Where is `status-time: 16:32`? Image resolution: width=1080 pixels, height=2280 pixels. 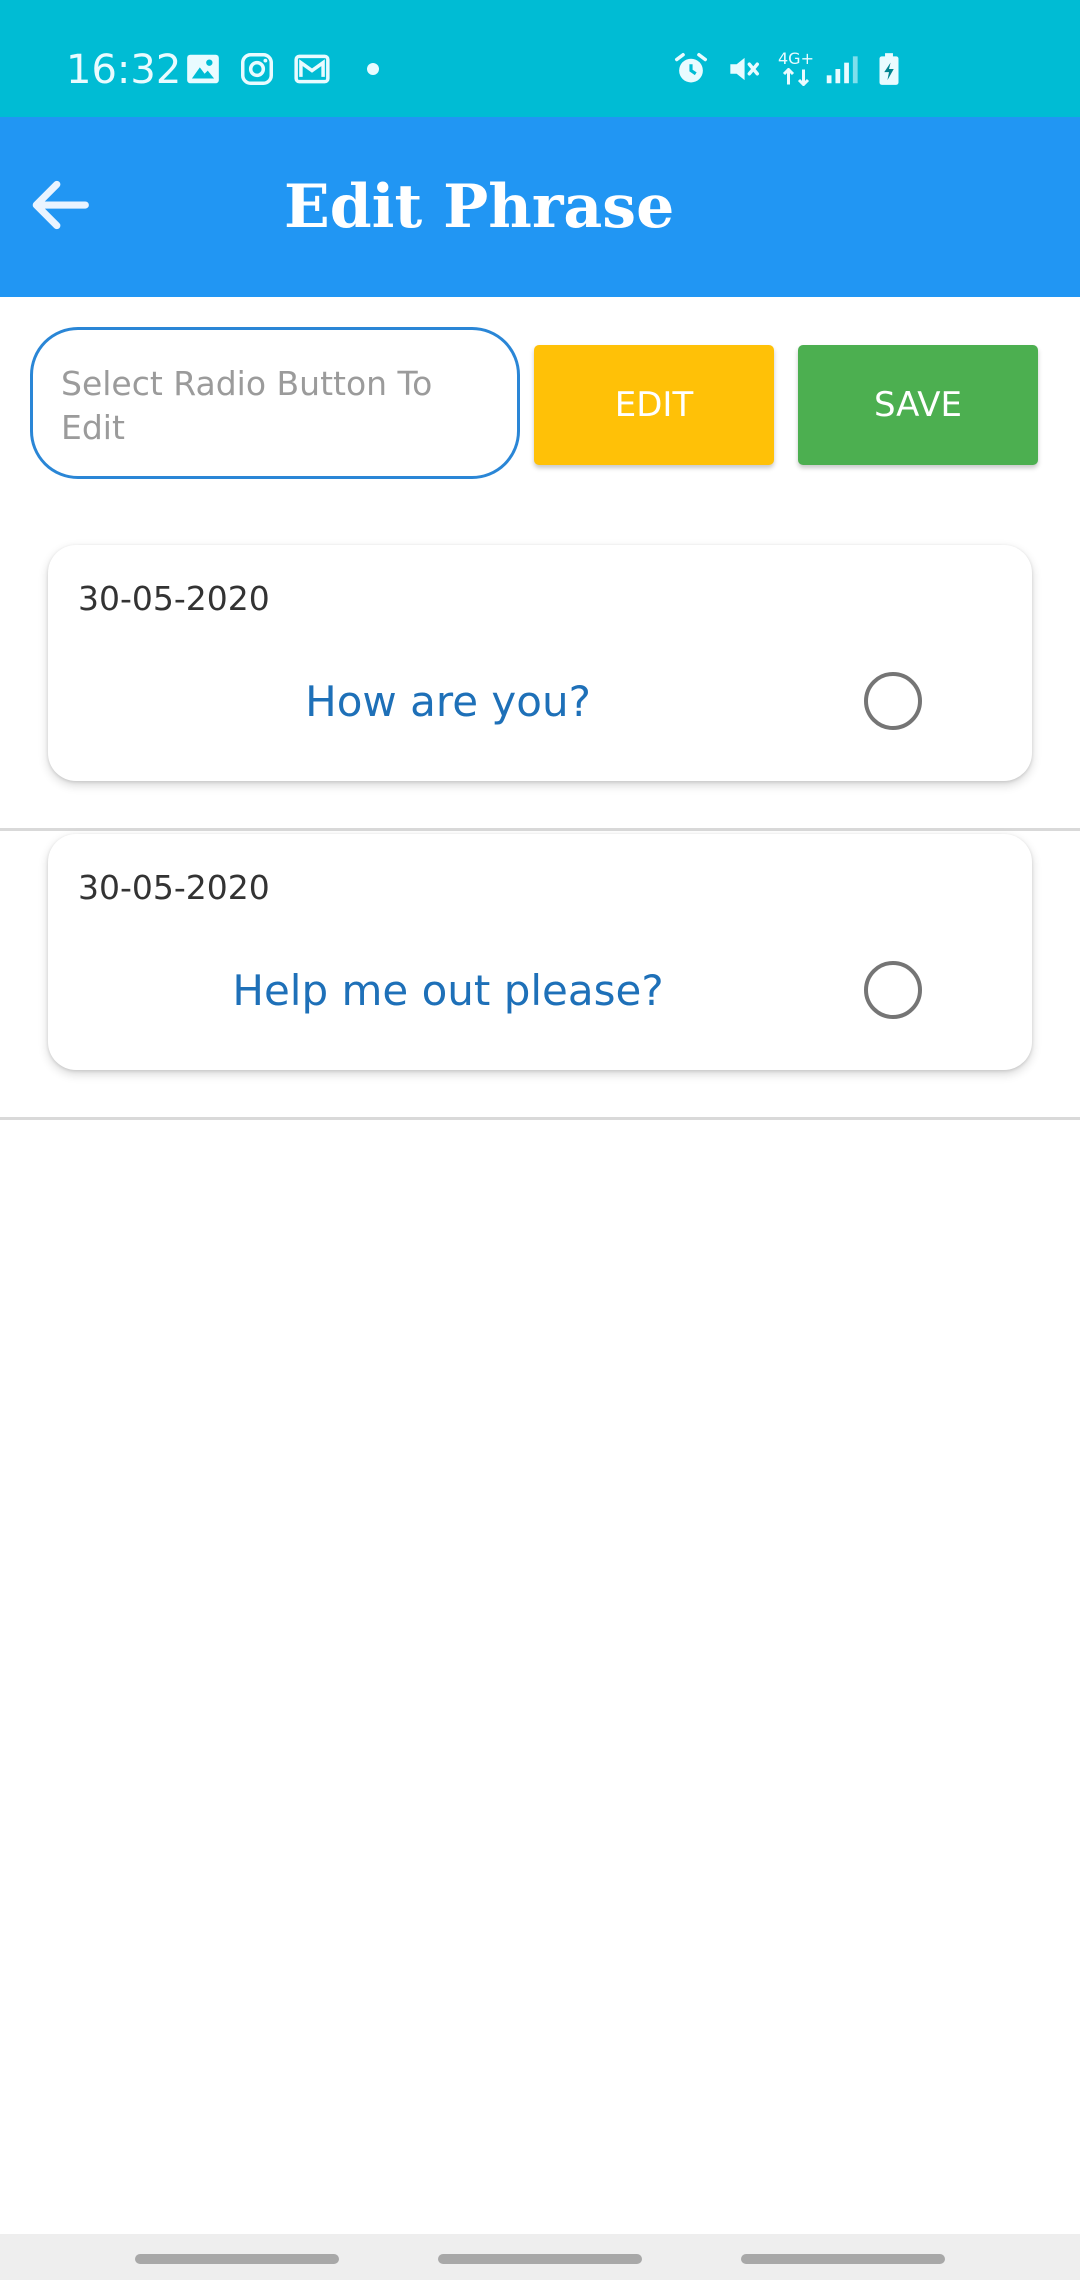 status-time: 16:32 is located at coordinates (124, 70).